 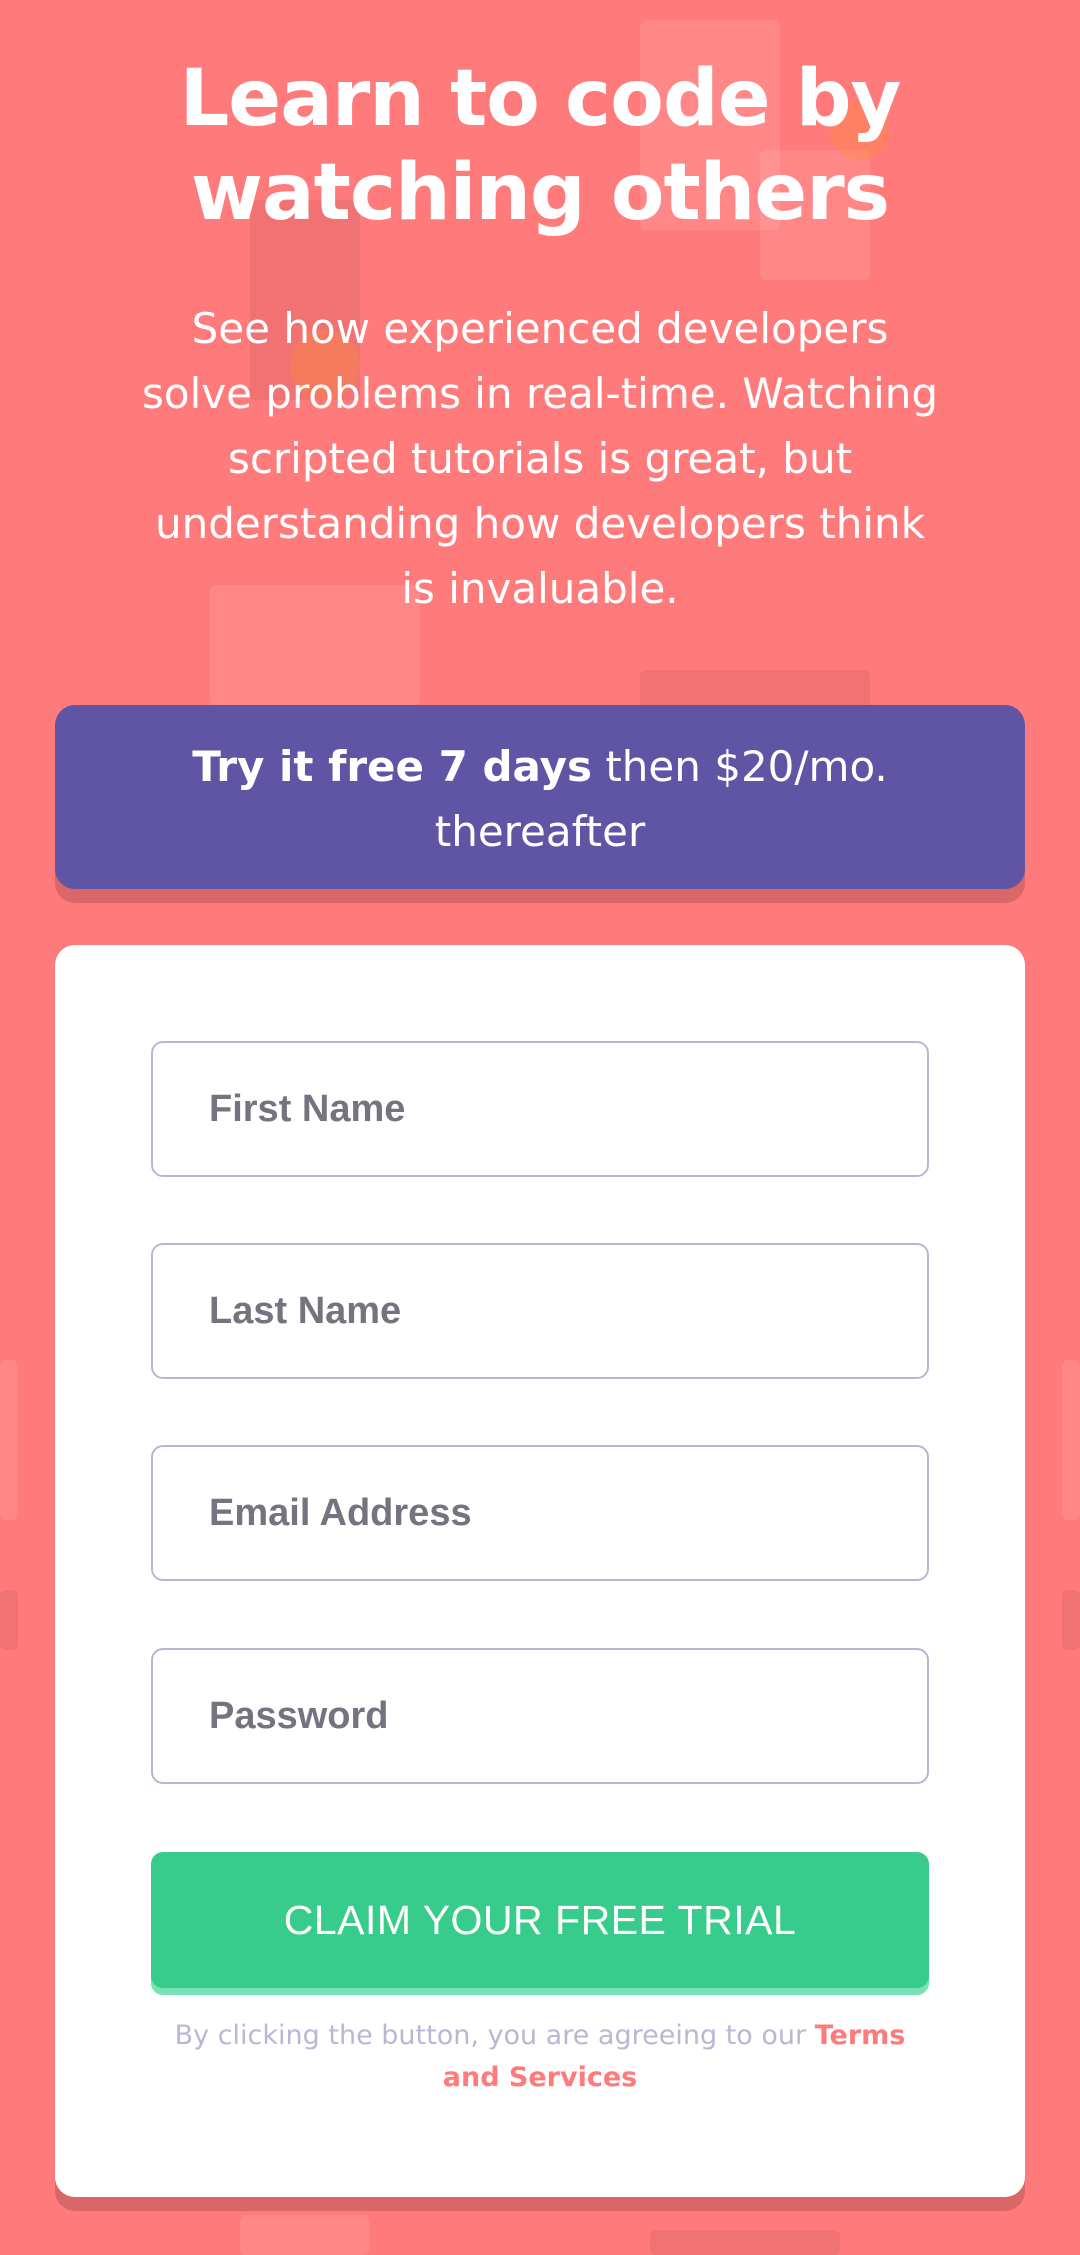 I want to click on password-field, so click(x=540, y=1716).